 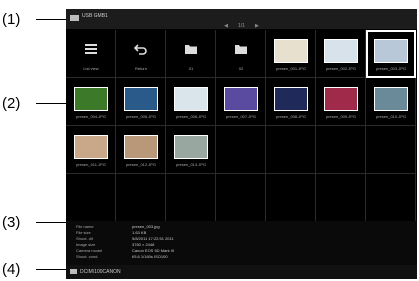 I want to click on thumbnail-item: presen_002.JPG, so click(x=341, y=54).